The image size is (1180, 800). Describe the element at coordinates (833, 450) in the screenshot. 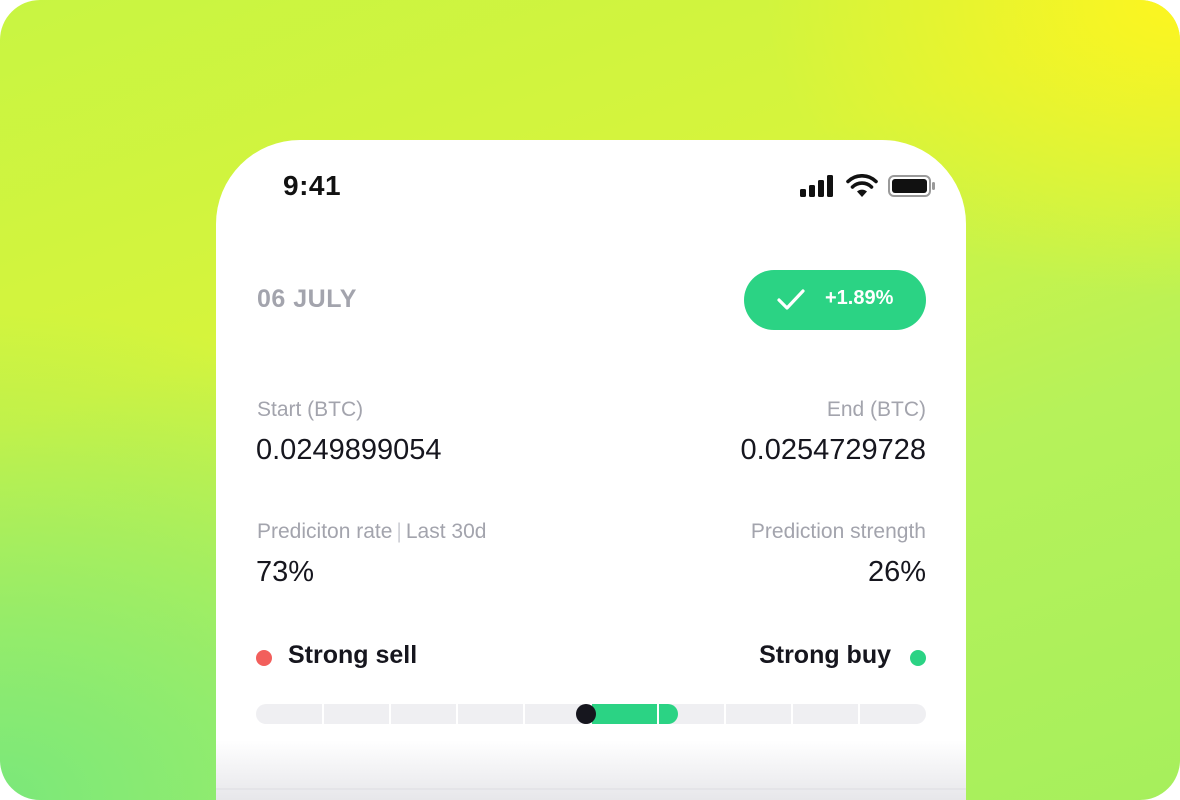

I see `end-value: 0.0254729728` at that location.